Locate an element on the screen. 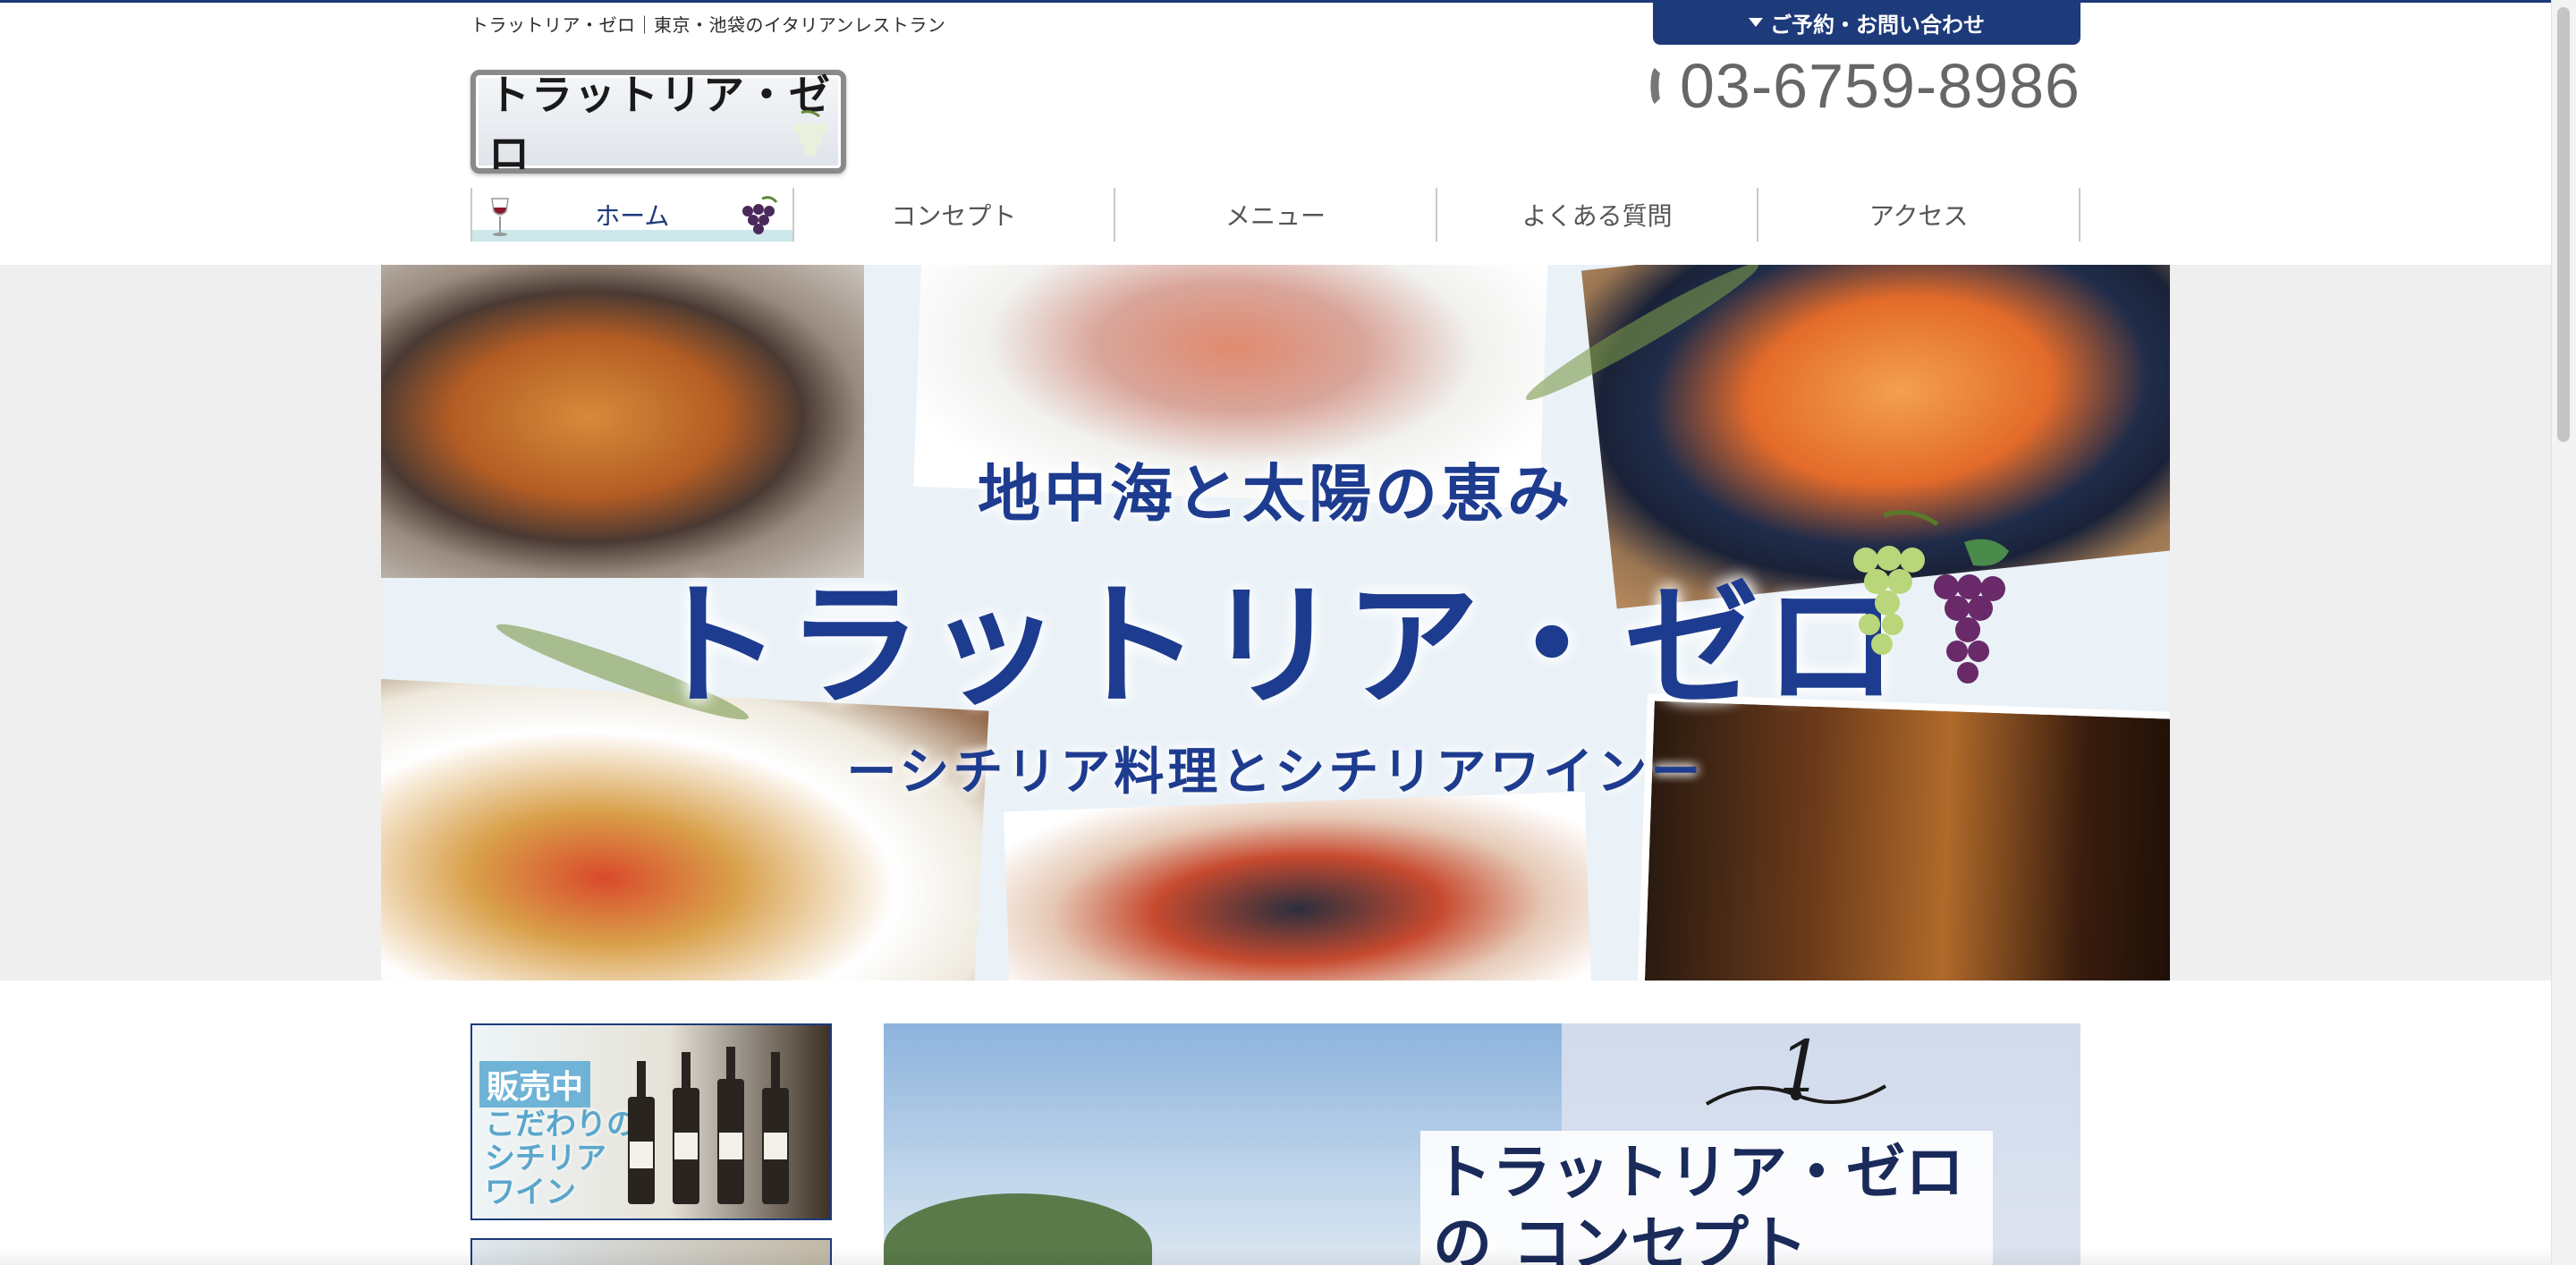 The height and width of the screenshot is (1265, 2576). nav-item-label: コンセプト is located at coordinates (954, 216).